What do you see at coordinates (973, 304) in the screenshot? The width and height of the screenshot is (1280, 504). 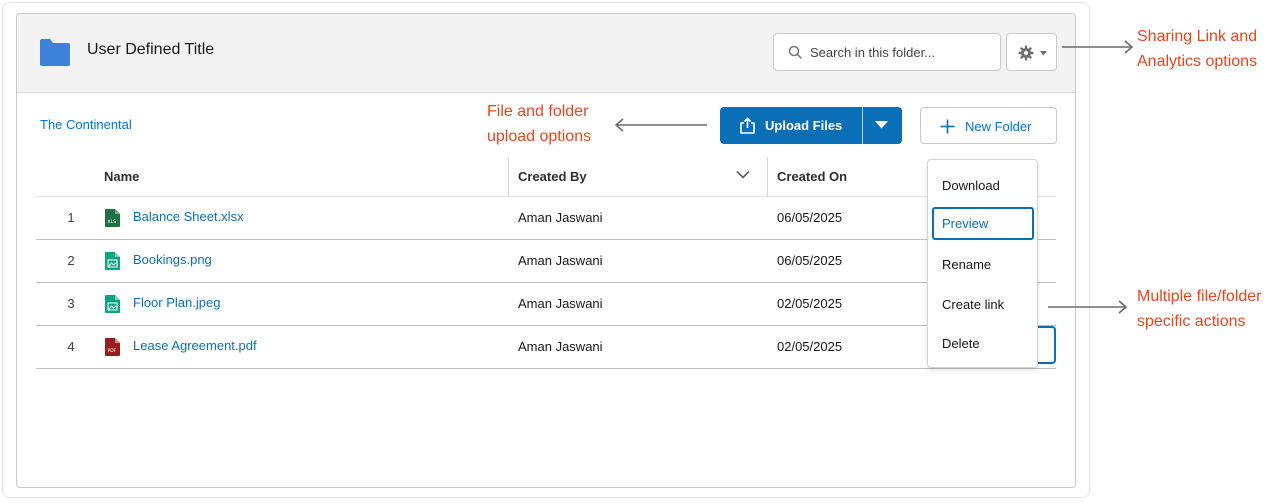 I see `menu-item-label: Create link` at bounding box center [973, 304].